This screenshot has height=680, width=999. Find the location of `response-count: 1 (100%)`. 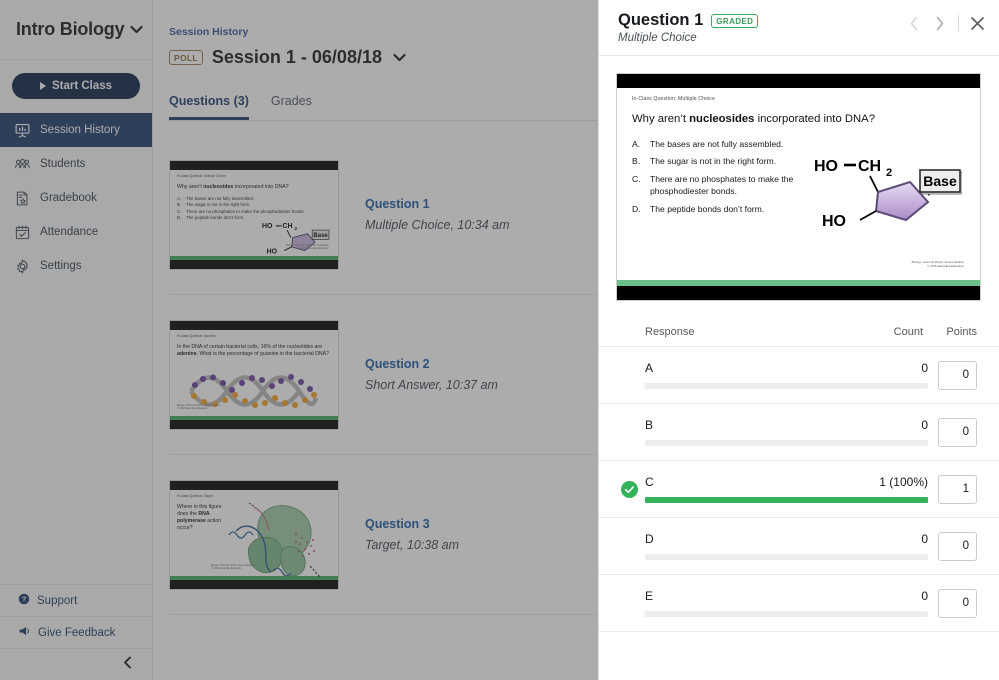

response-count: 1 (100%) is located at coordinates (903, 482).